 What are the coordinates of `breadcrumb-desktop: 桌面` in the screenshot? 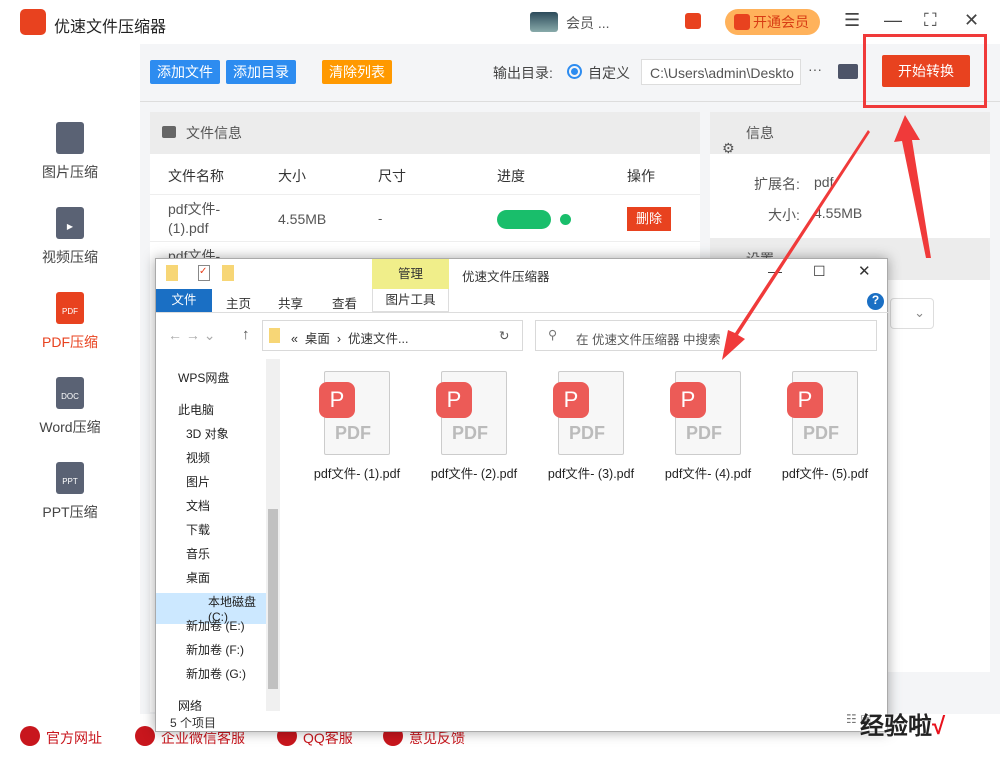 It's located at (317, 339).